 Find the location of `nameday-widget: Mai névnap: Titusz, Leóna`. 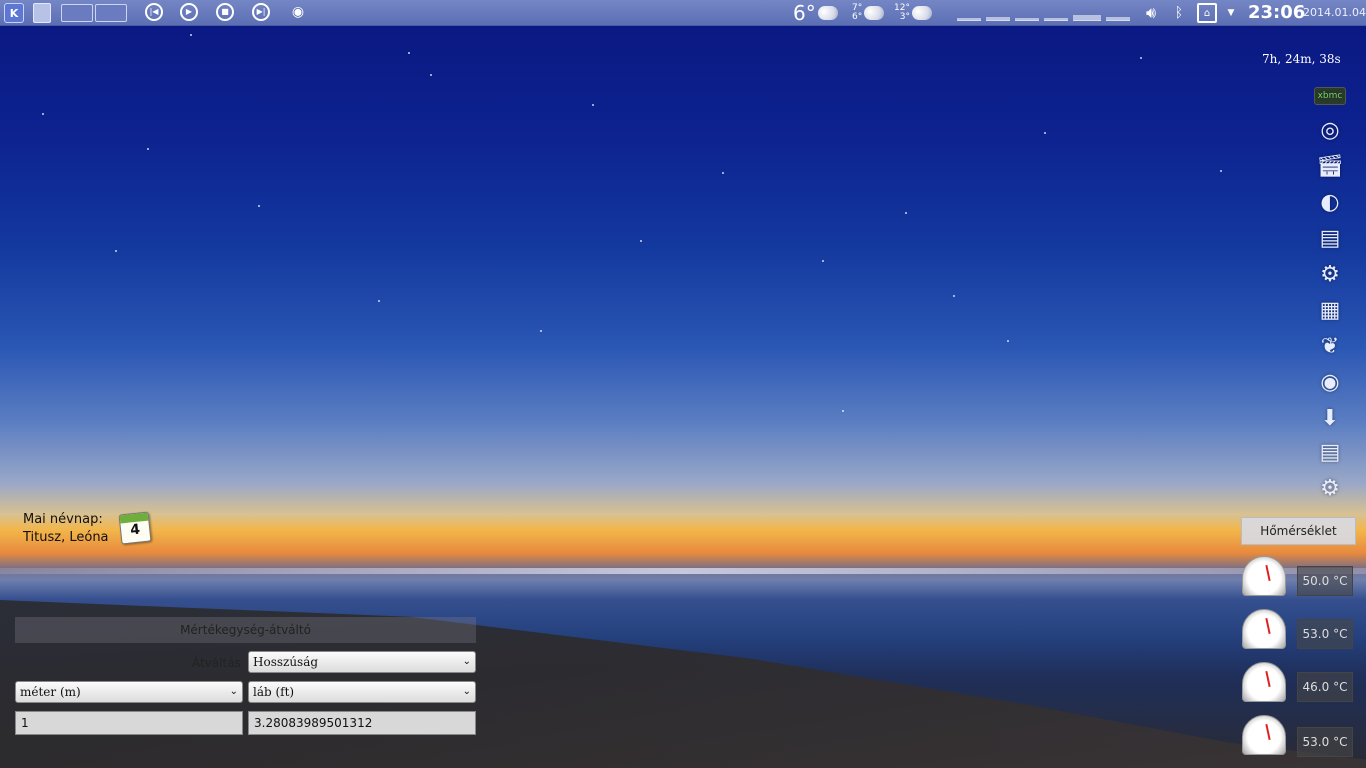

nameday-widget: Mai névnap: Titusz, Leóna is located at coordinates (66, 529).